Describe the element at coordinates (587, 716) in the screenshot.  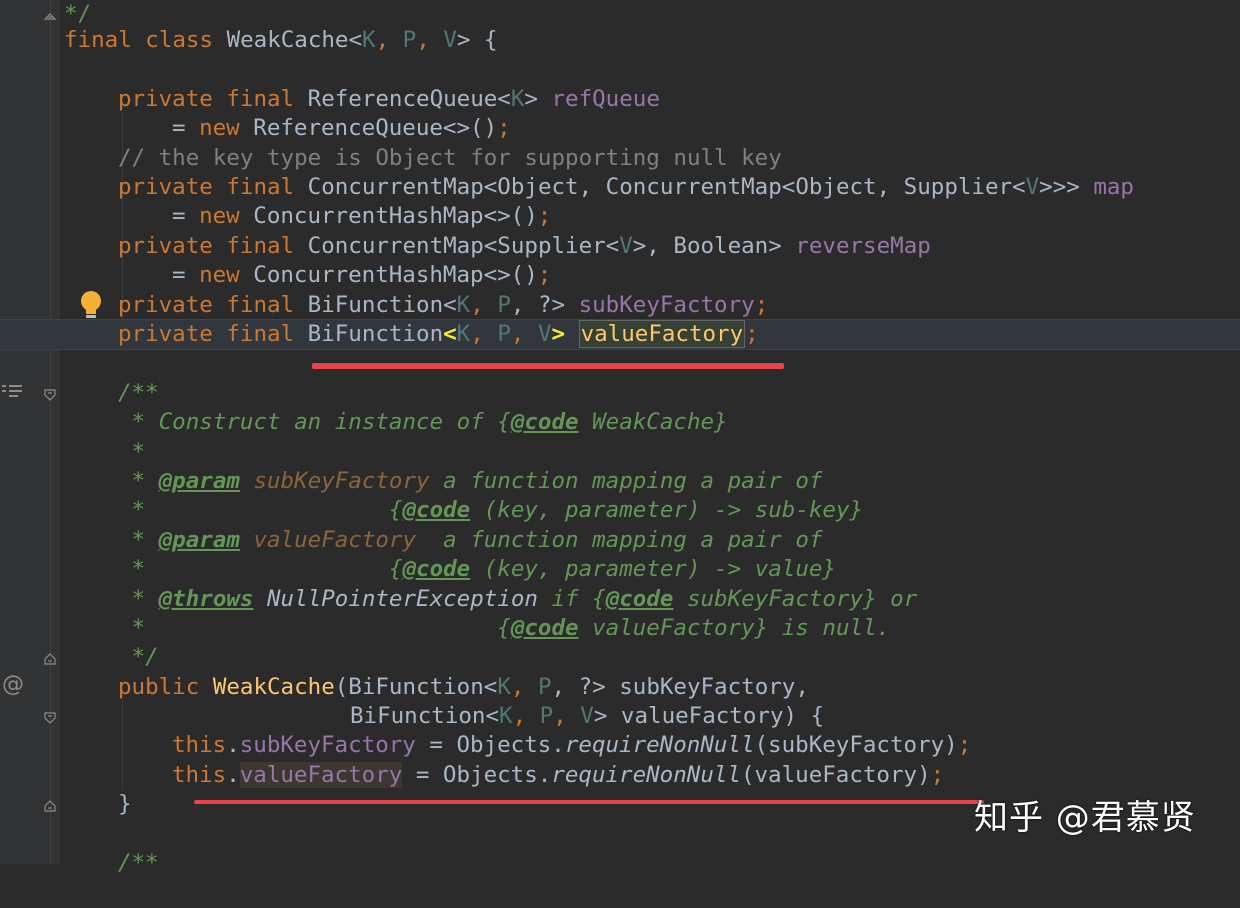
I see `code-line: BiFunction<K, P, V> valueFactory) {` at that location.